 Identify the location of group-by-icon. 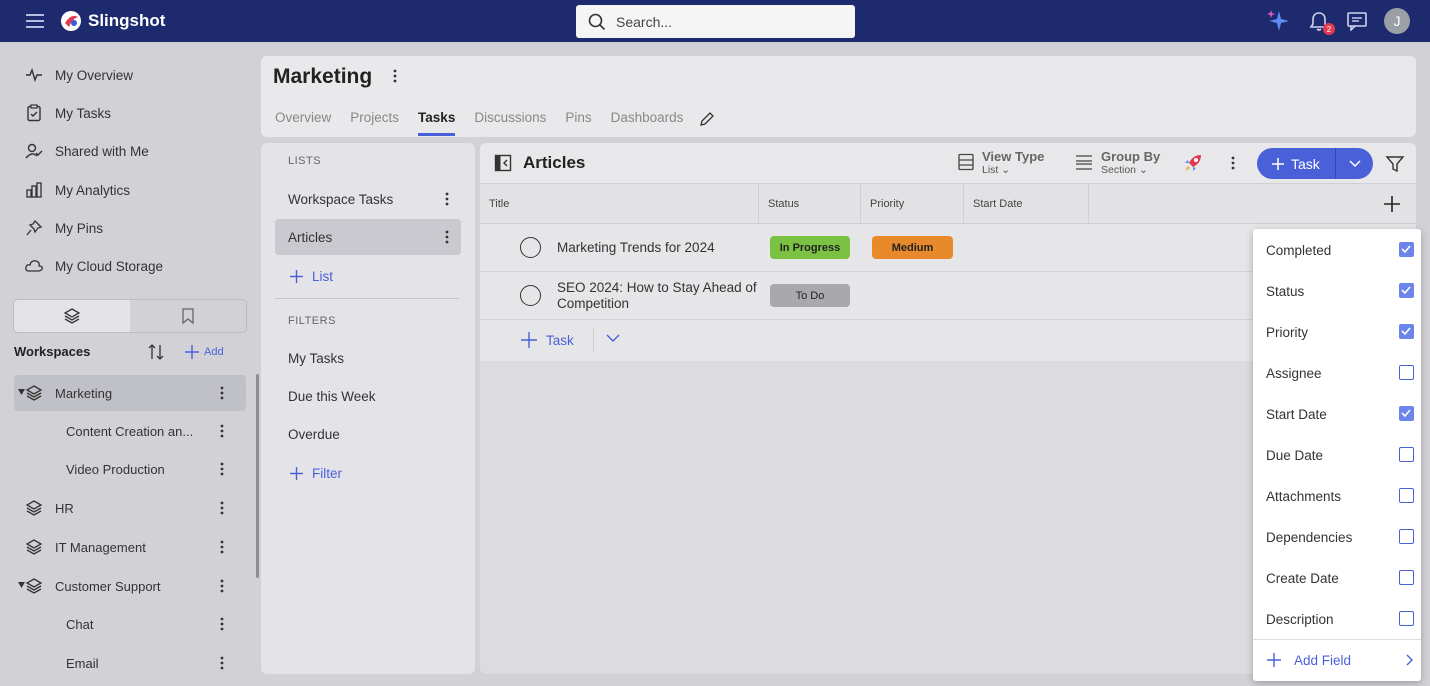
(1084, 162).